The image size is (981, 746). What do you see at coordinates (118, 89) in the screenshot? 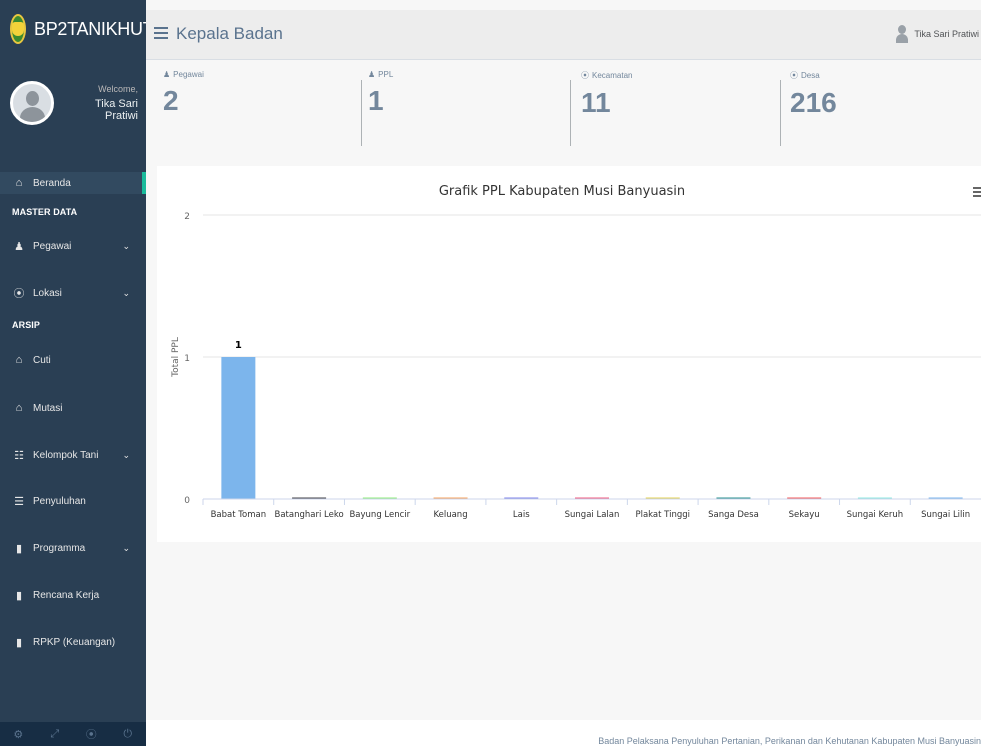
I see `welcome-text: Welcome,` at bounding box center [118, 89].